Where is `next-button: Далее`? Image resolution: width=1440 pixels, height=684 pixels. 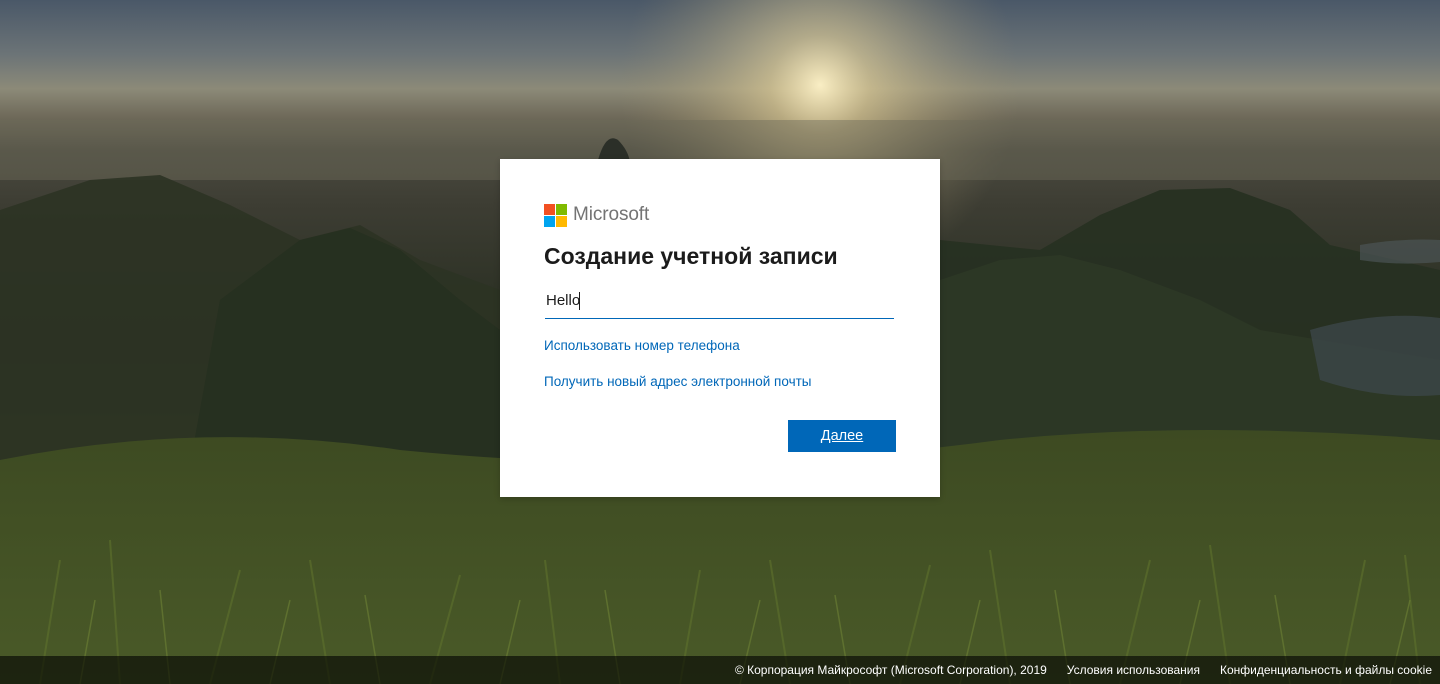 next-button: Далее is located at coordinates (842, 436).